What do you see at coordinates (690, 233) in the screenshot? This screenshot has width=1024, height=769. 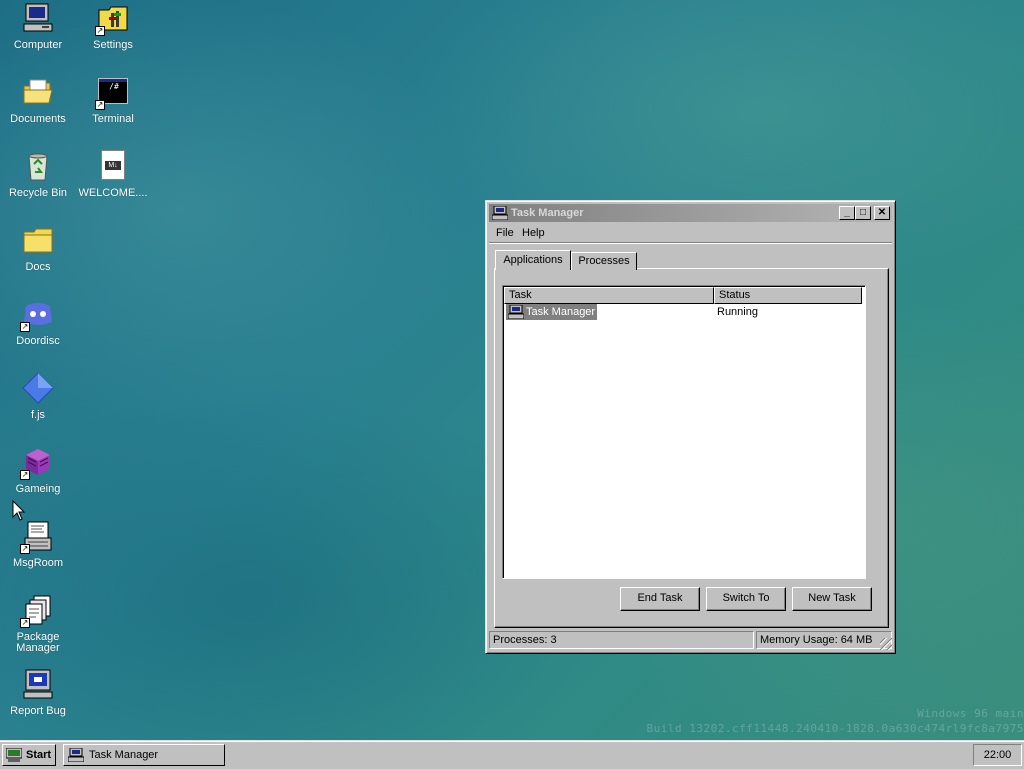 I see `menu-bar: File Help` at bounding box center [690, 233].